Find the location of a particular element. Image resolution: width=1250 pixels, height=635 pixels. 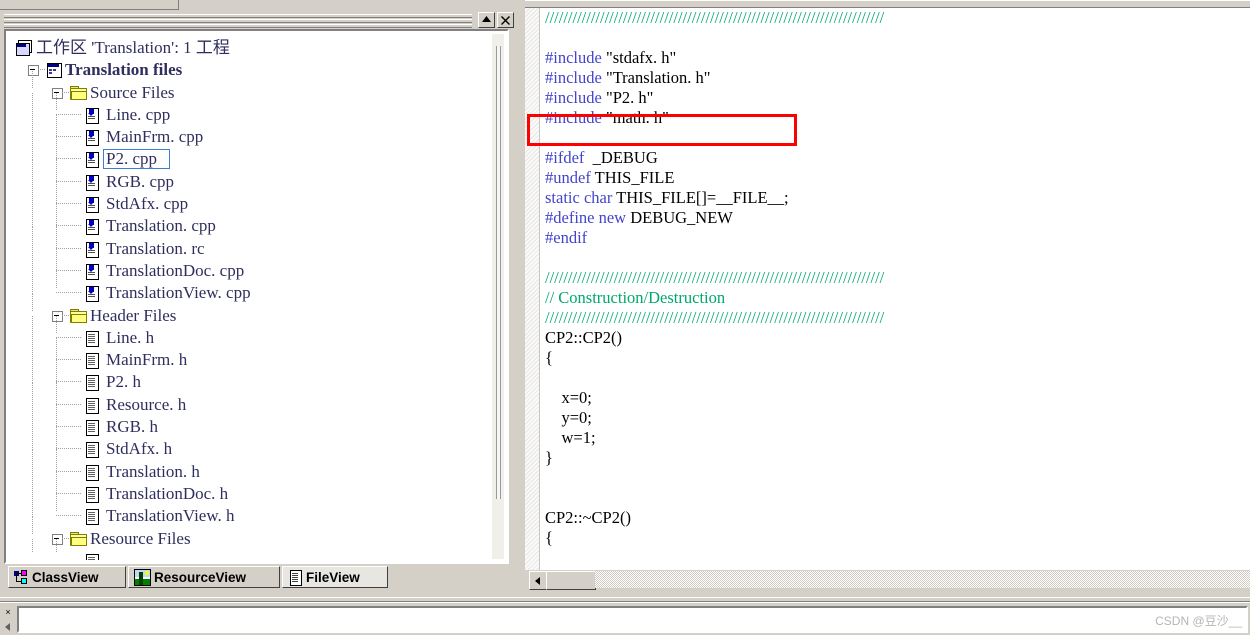

file-label: MainFrm. cpp is located at coordinates (155, 137).